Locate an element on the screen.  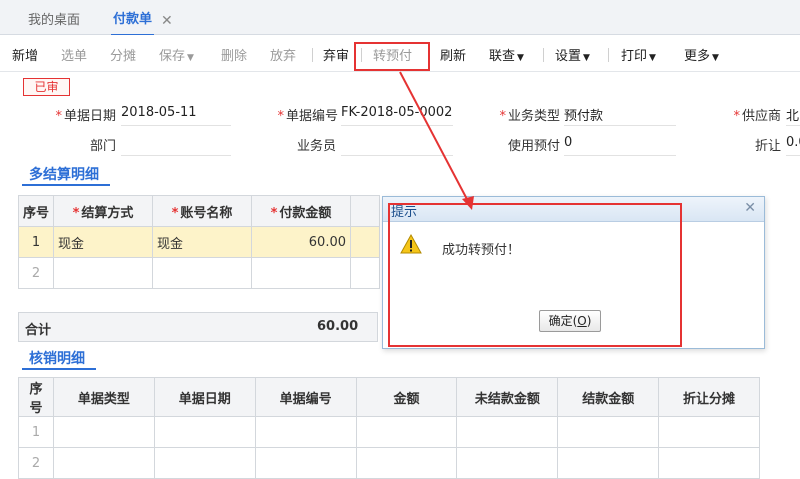
arrow-line is located at coordinates (434, 137).